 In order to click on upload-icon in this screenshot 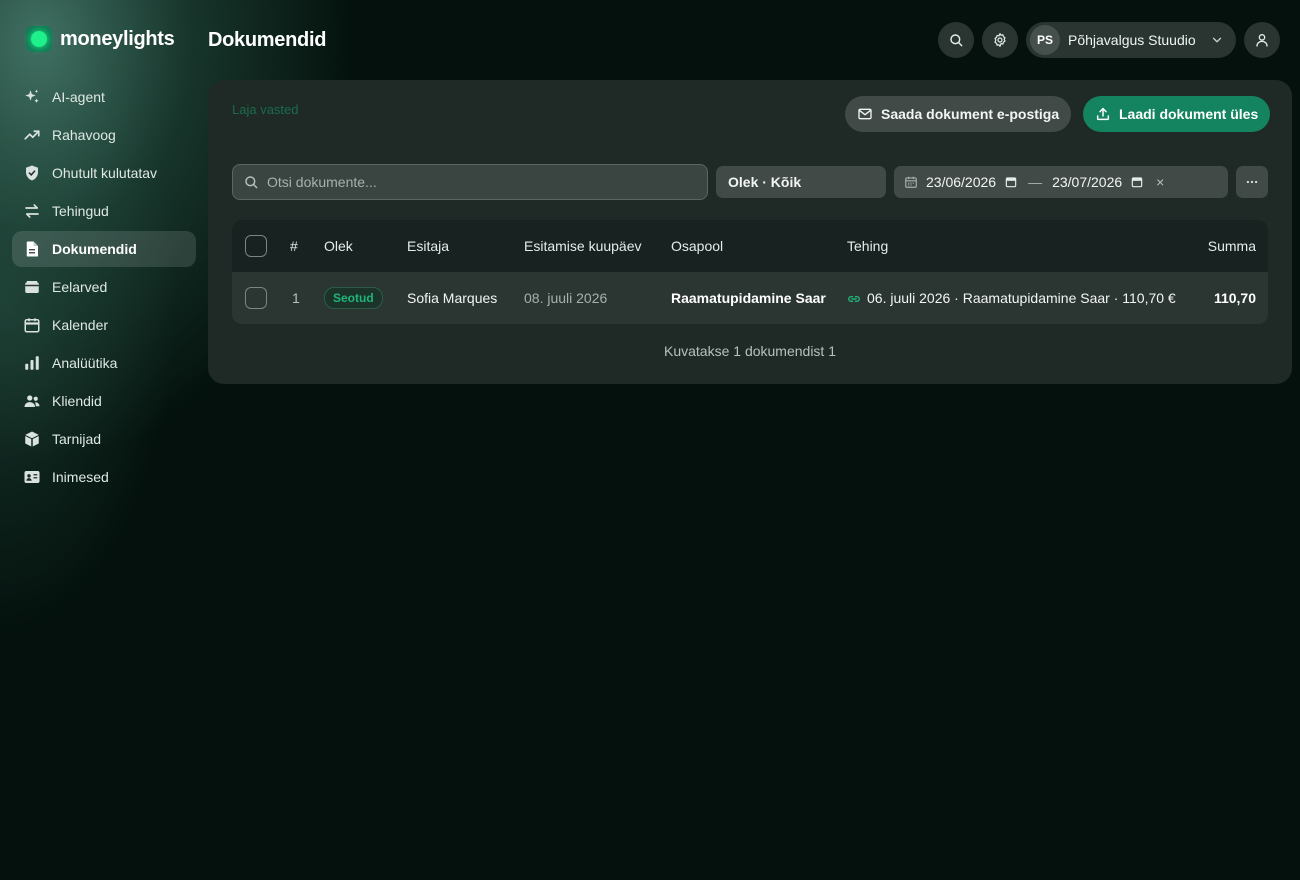, I will do `click(1103, 114)`.